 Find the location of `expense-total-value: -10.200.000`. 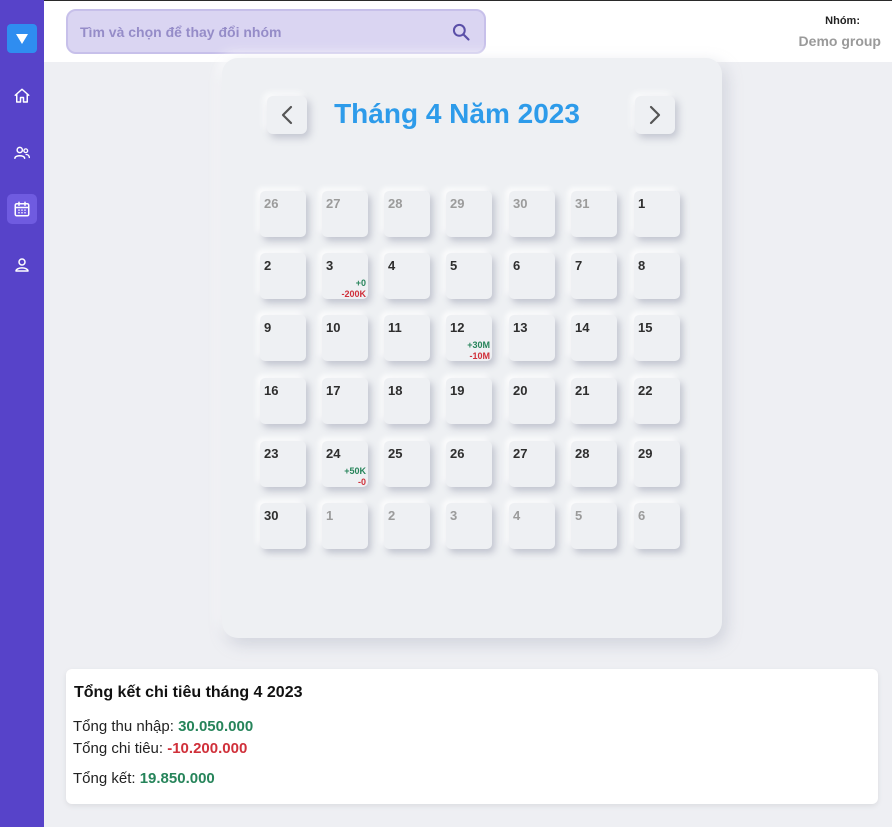

expense-total-value: -10.200.000 is located at coordinates (207, 748).